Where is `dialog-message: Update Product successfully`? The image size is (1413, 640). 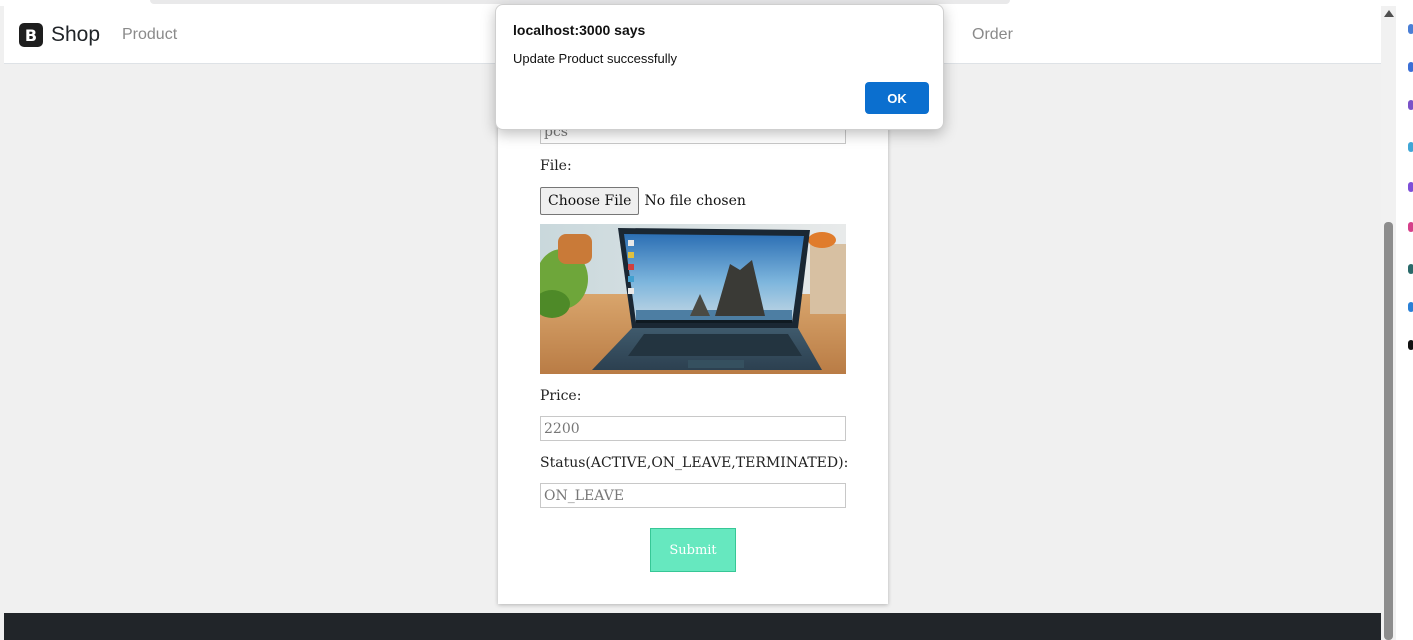 dialog-message: Update Product successfully is located at coordinates (595, 58).